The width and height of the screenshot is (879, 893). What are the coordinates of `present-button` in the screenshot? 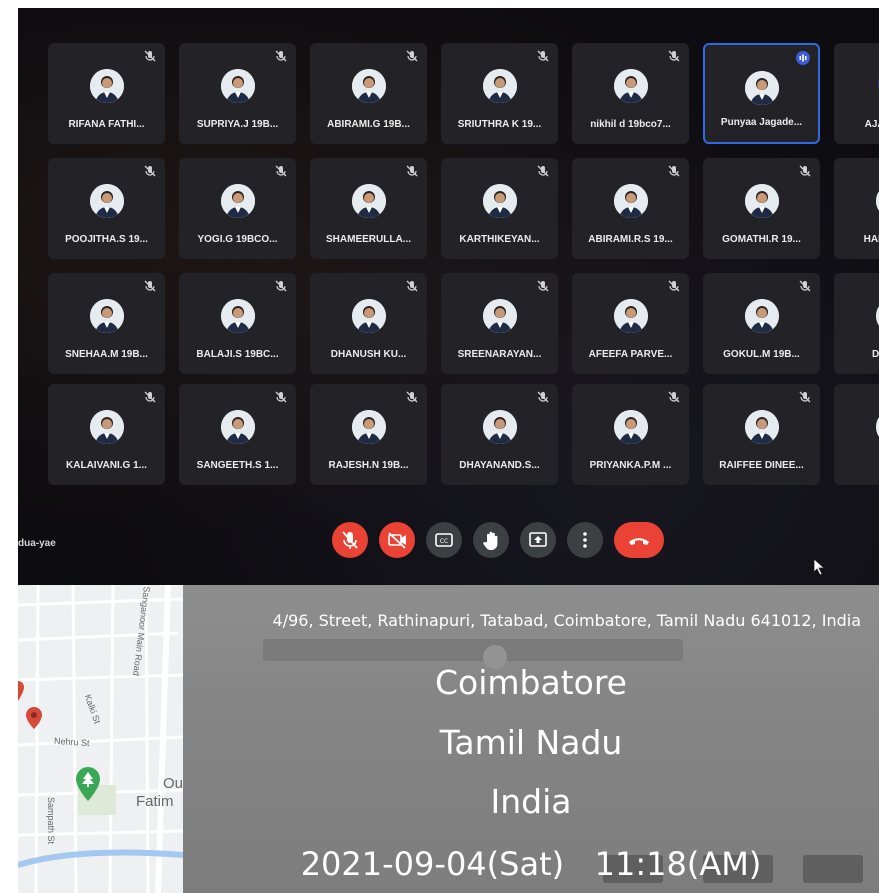 It's located at (538, 540).